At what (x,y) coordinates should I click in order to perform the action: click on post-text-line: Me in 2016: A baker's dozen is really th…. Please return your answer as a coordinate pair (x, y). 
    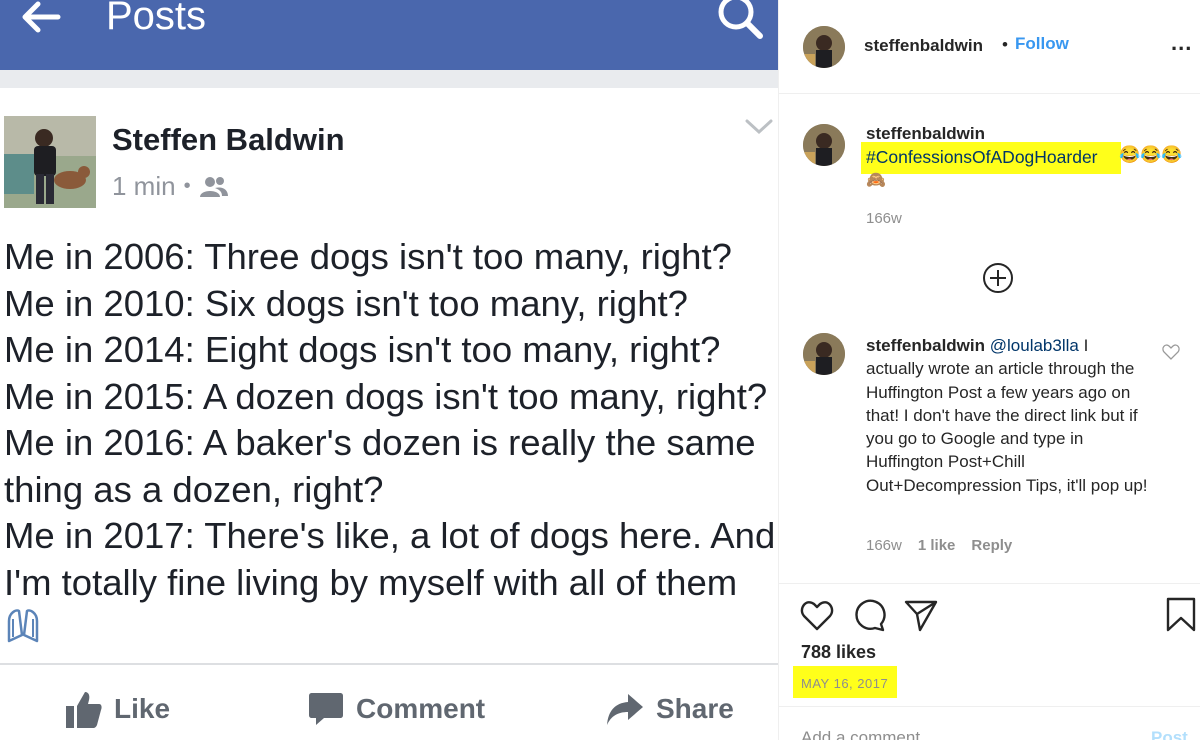
    Looking at the image, I should click on (380, 442).